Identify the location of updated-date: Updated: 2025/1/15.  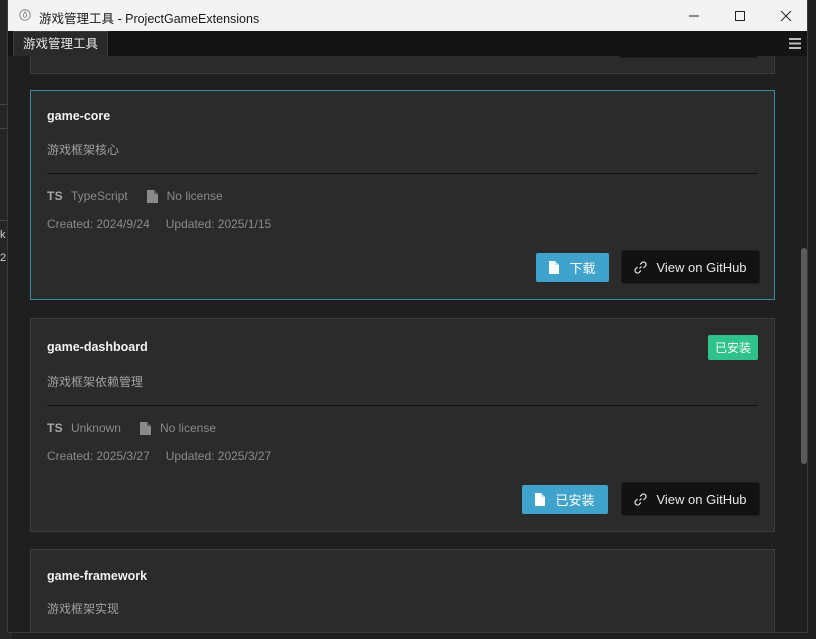
(218, 224).